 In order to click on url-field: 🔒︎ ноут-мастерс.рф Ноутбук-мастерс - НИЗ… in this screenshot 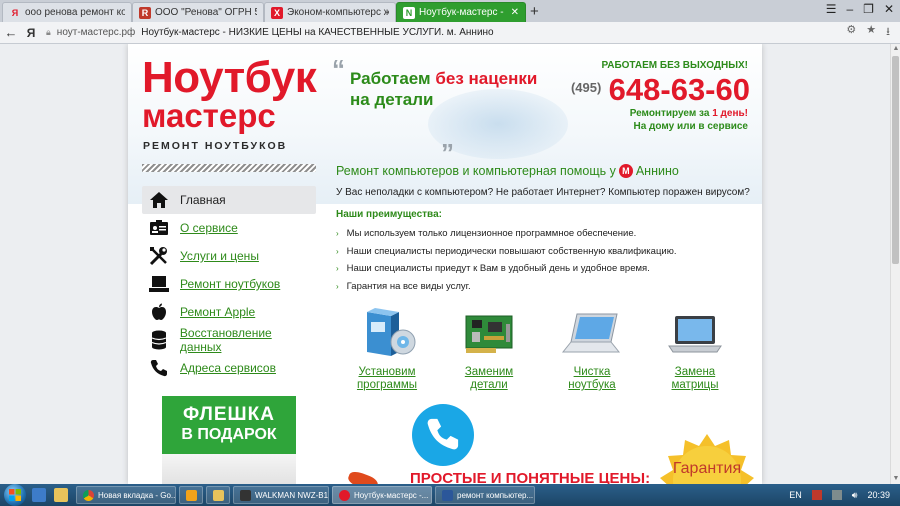, I will do `click(446, 33)`.